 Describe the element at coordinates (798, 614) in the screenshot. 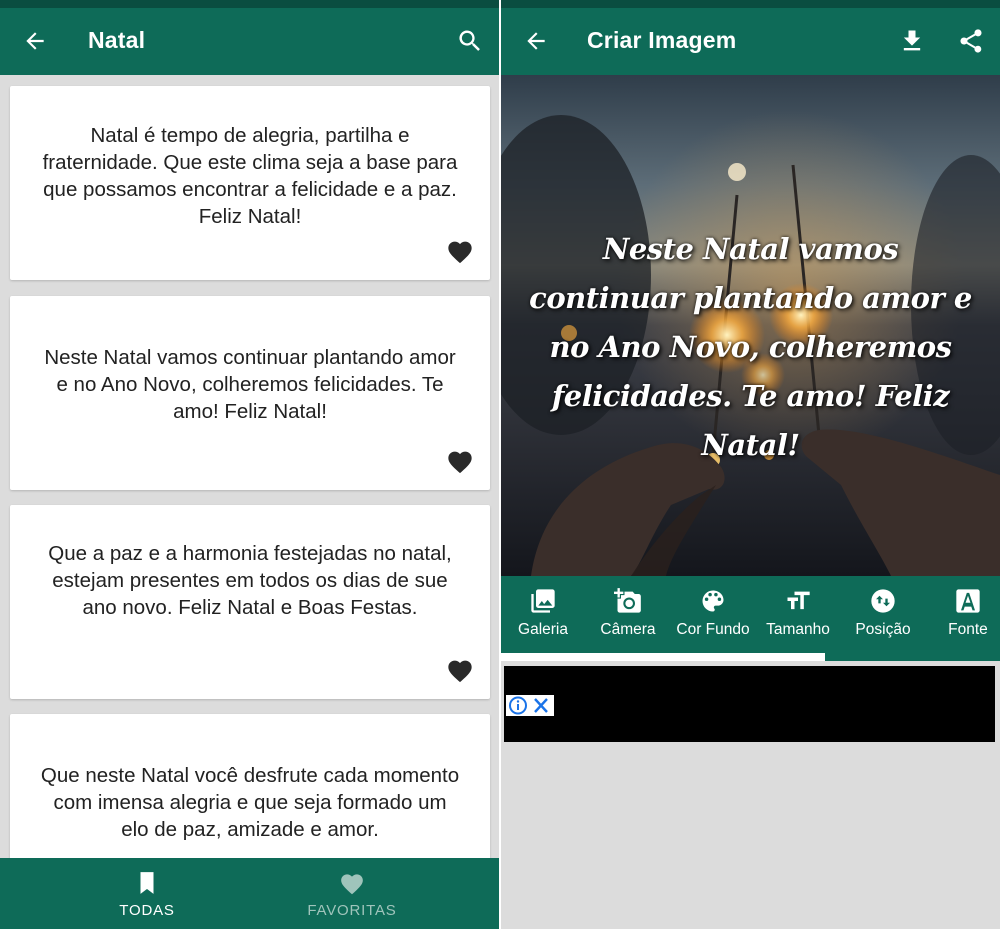

I see `tool-tamanho: Tamanho` at that location.